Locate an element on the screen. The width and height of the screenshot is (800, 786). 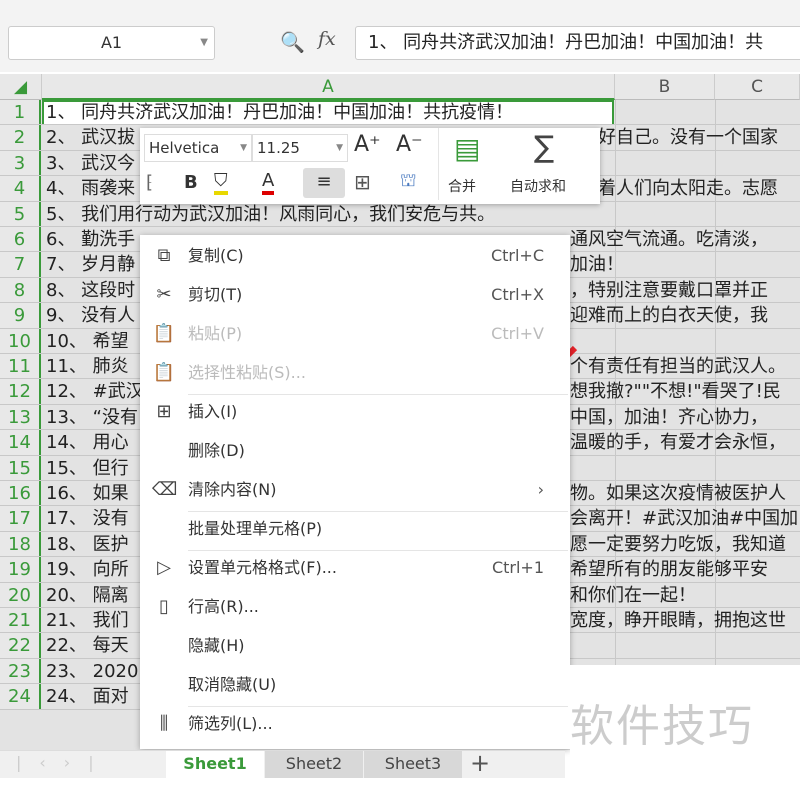
menu-item-label: 插入(I) is located at coordinates (213, 411).